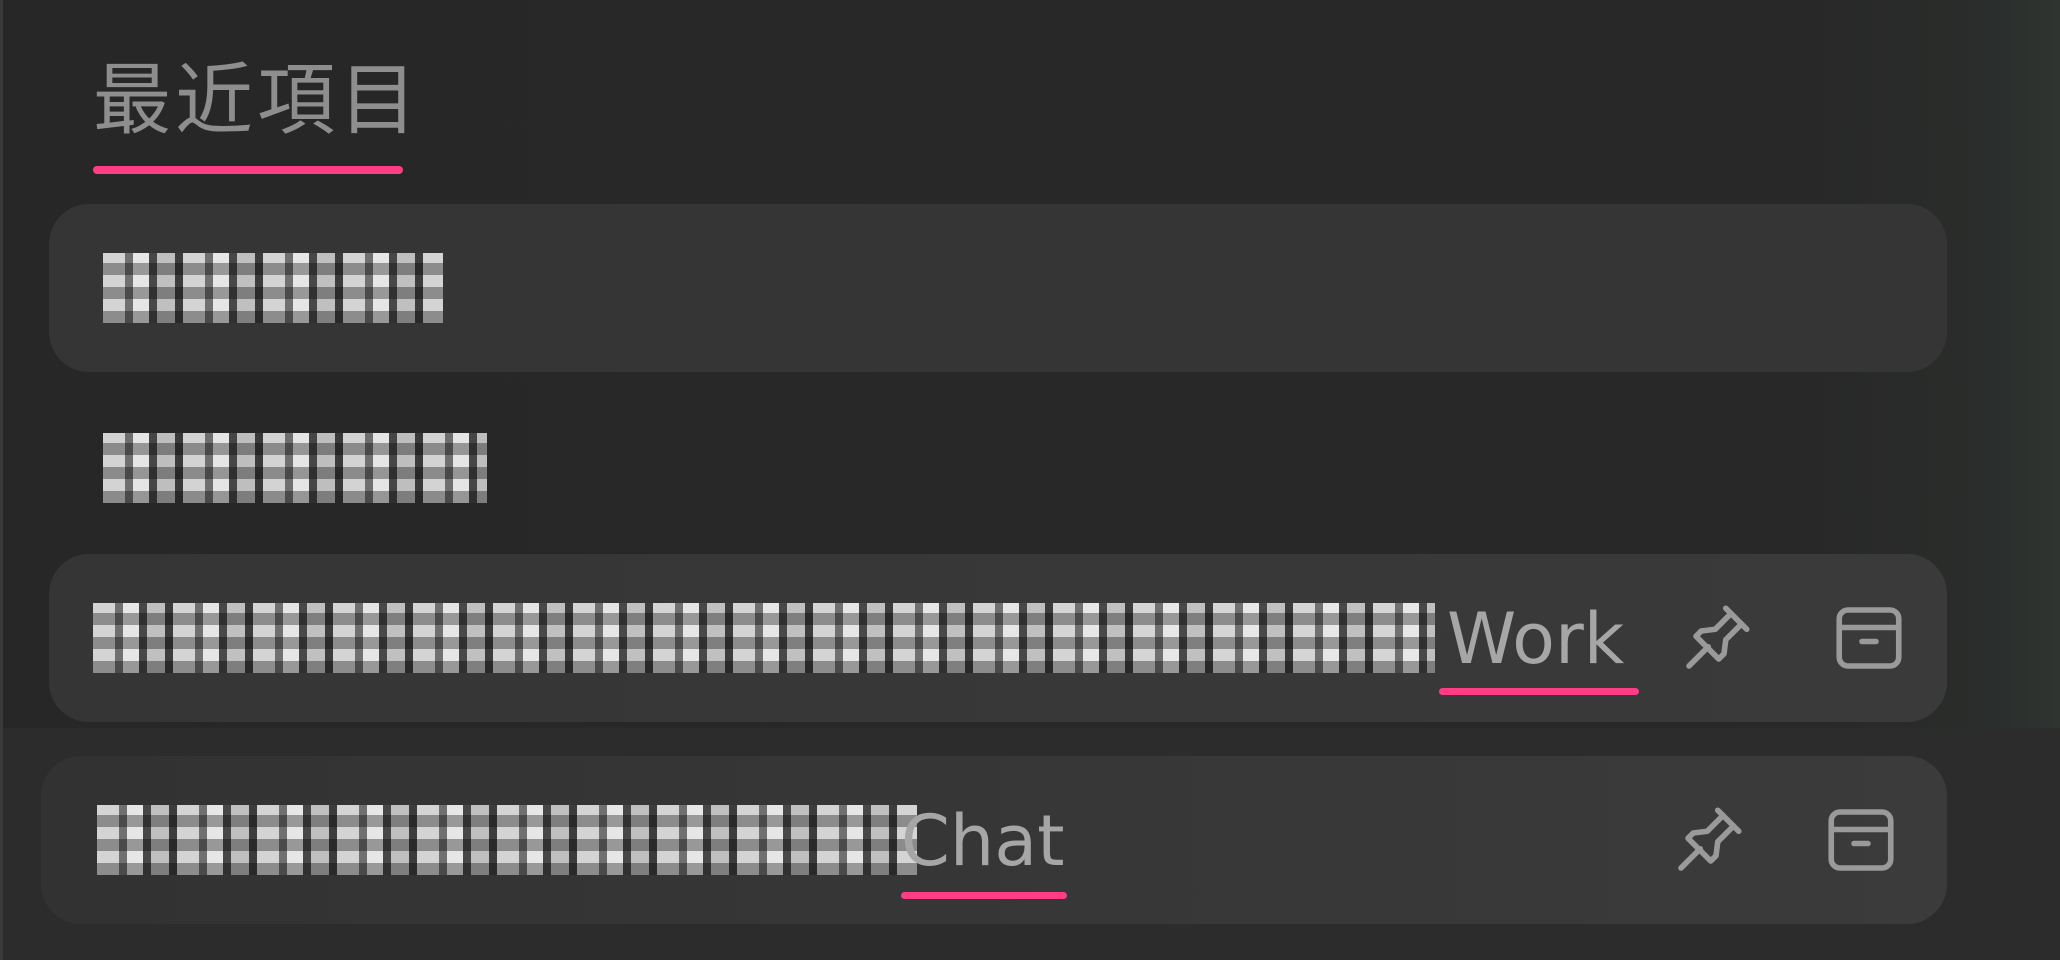  What do you see at coordinates (507, 840) in the screenshot?
I see `recent-item-label: ██████████████` at bounding box center [507, 840].